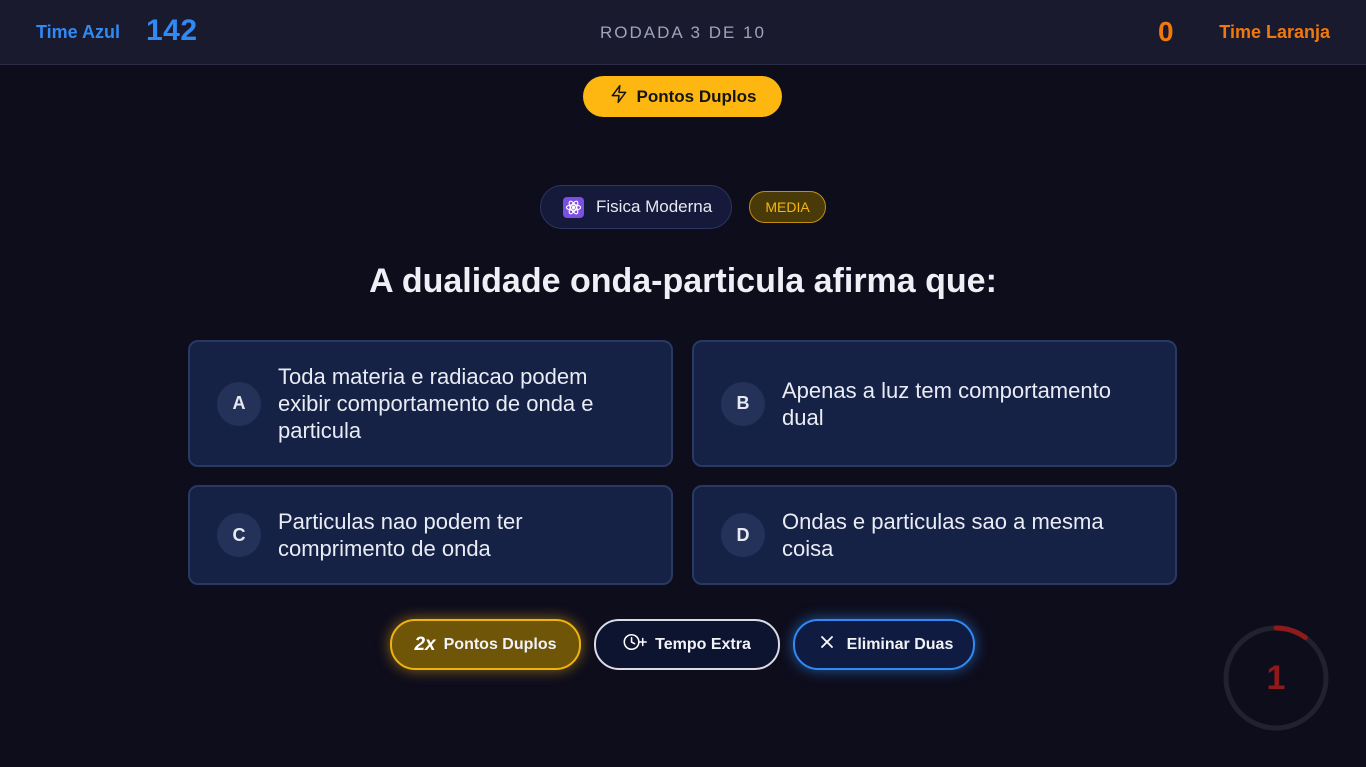 Image resolution: width=1366 pixels, height=767 pixels. What do you see at coordinates (900, 644) in the screenshot?
I see `powerup-label: Eliminar Duas` at bounding box center [900, 644].